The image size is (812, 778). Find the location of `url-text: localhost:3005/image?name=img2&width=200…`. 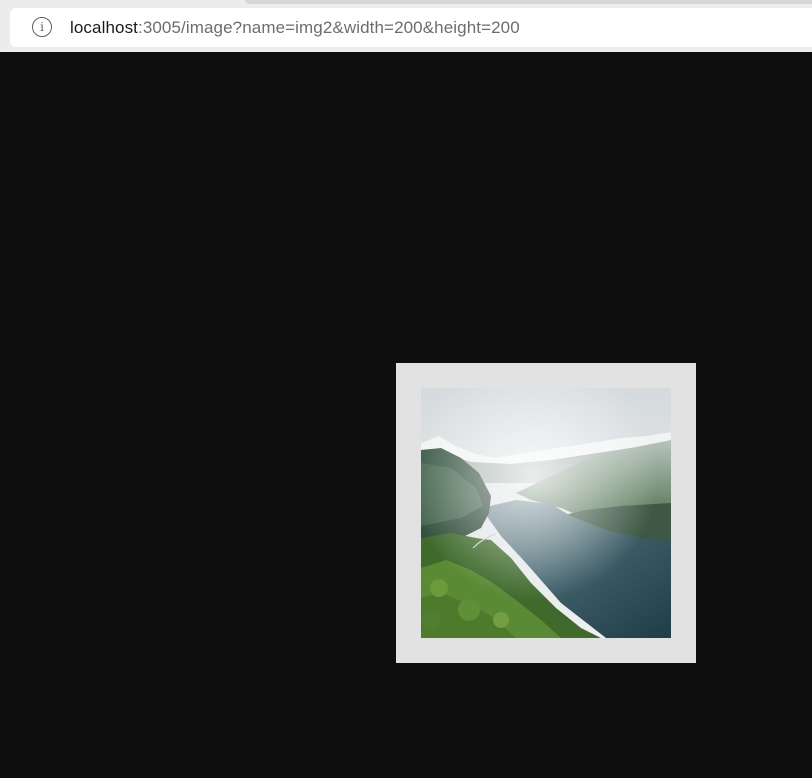

url-text: localhost:3005/image?name=img2&width=200… is located at coordinates (295, 28).